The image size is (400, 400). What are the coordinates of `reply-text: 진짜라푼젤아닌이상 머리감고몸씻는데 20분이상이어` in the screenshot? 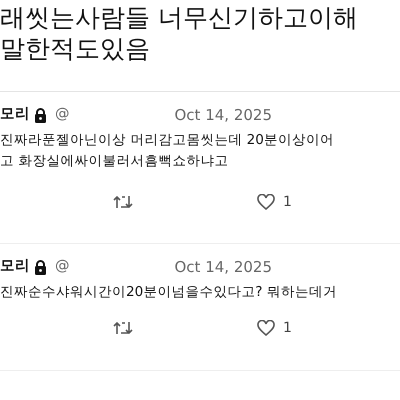 It's located at (167, 140).